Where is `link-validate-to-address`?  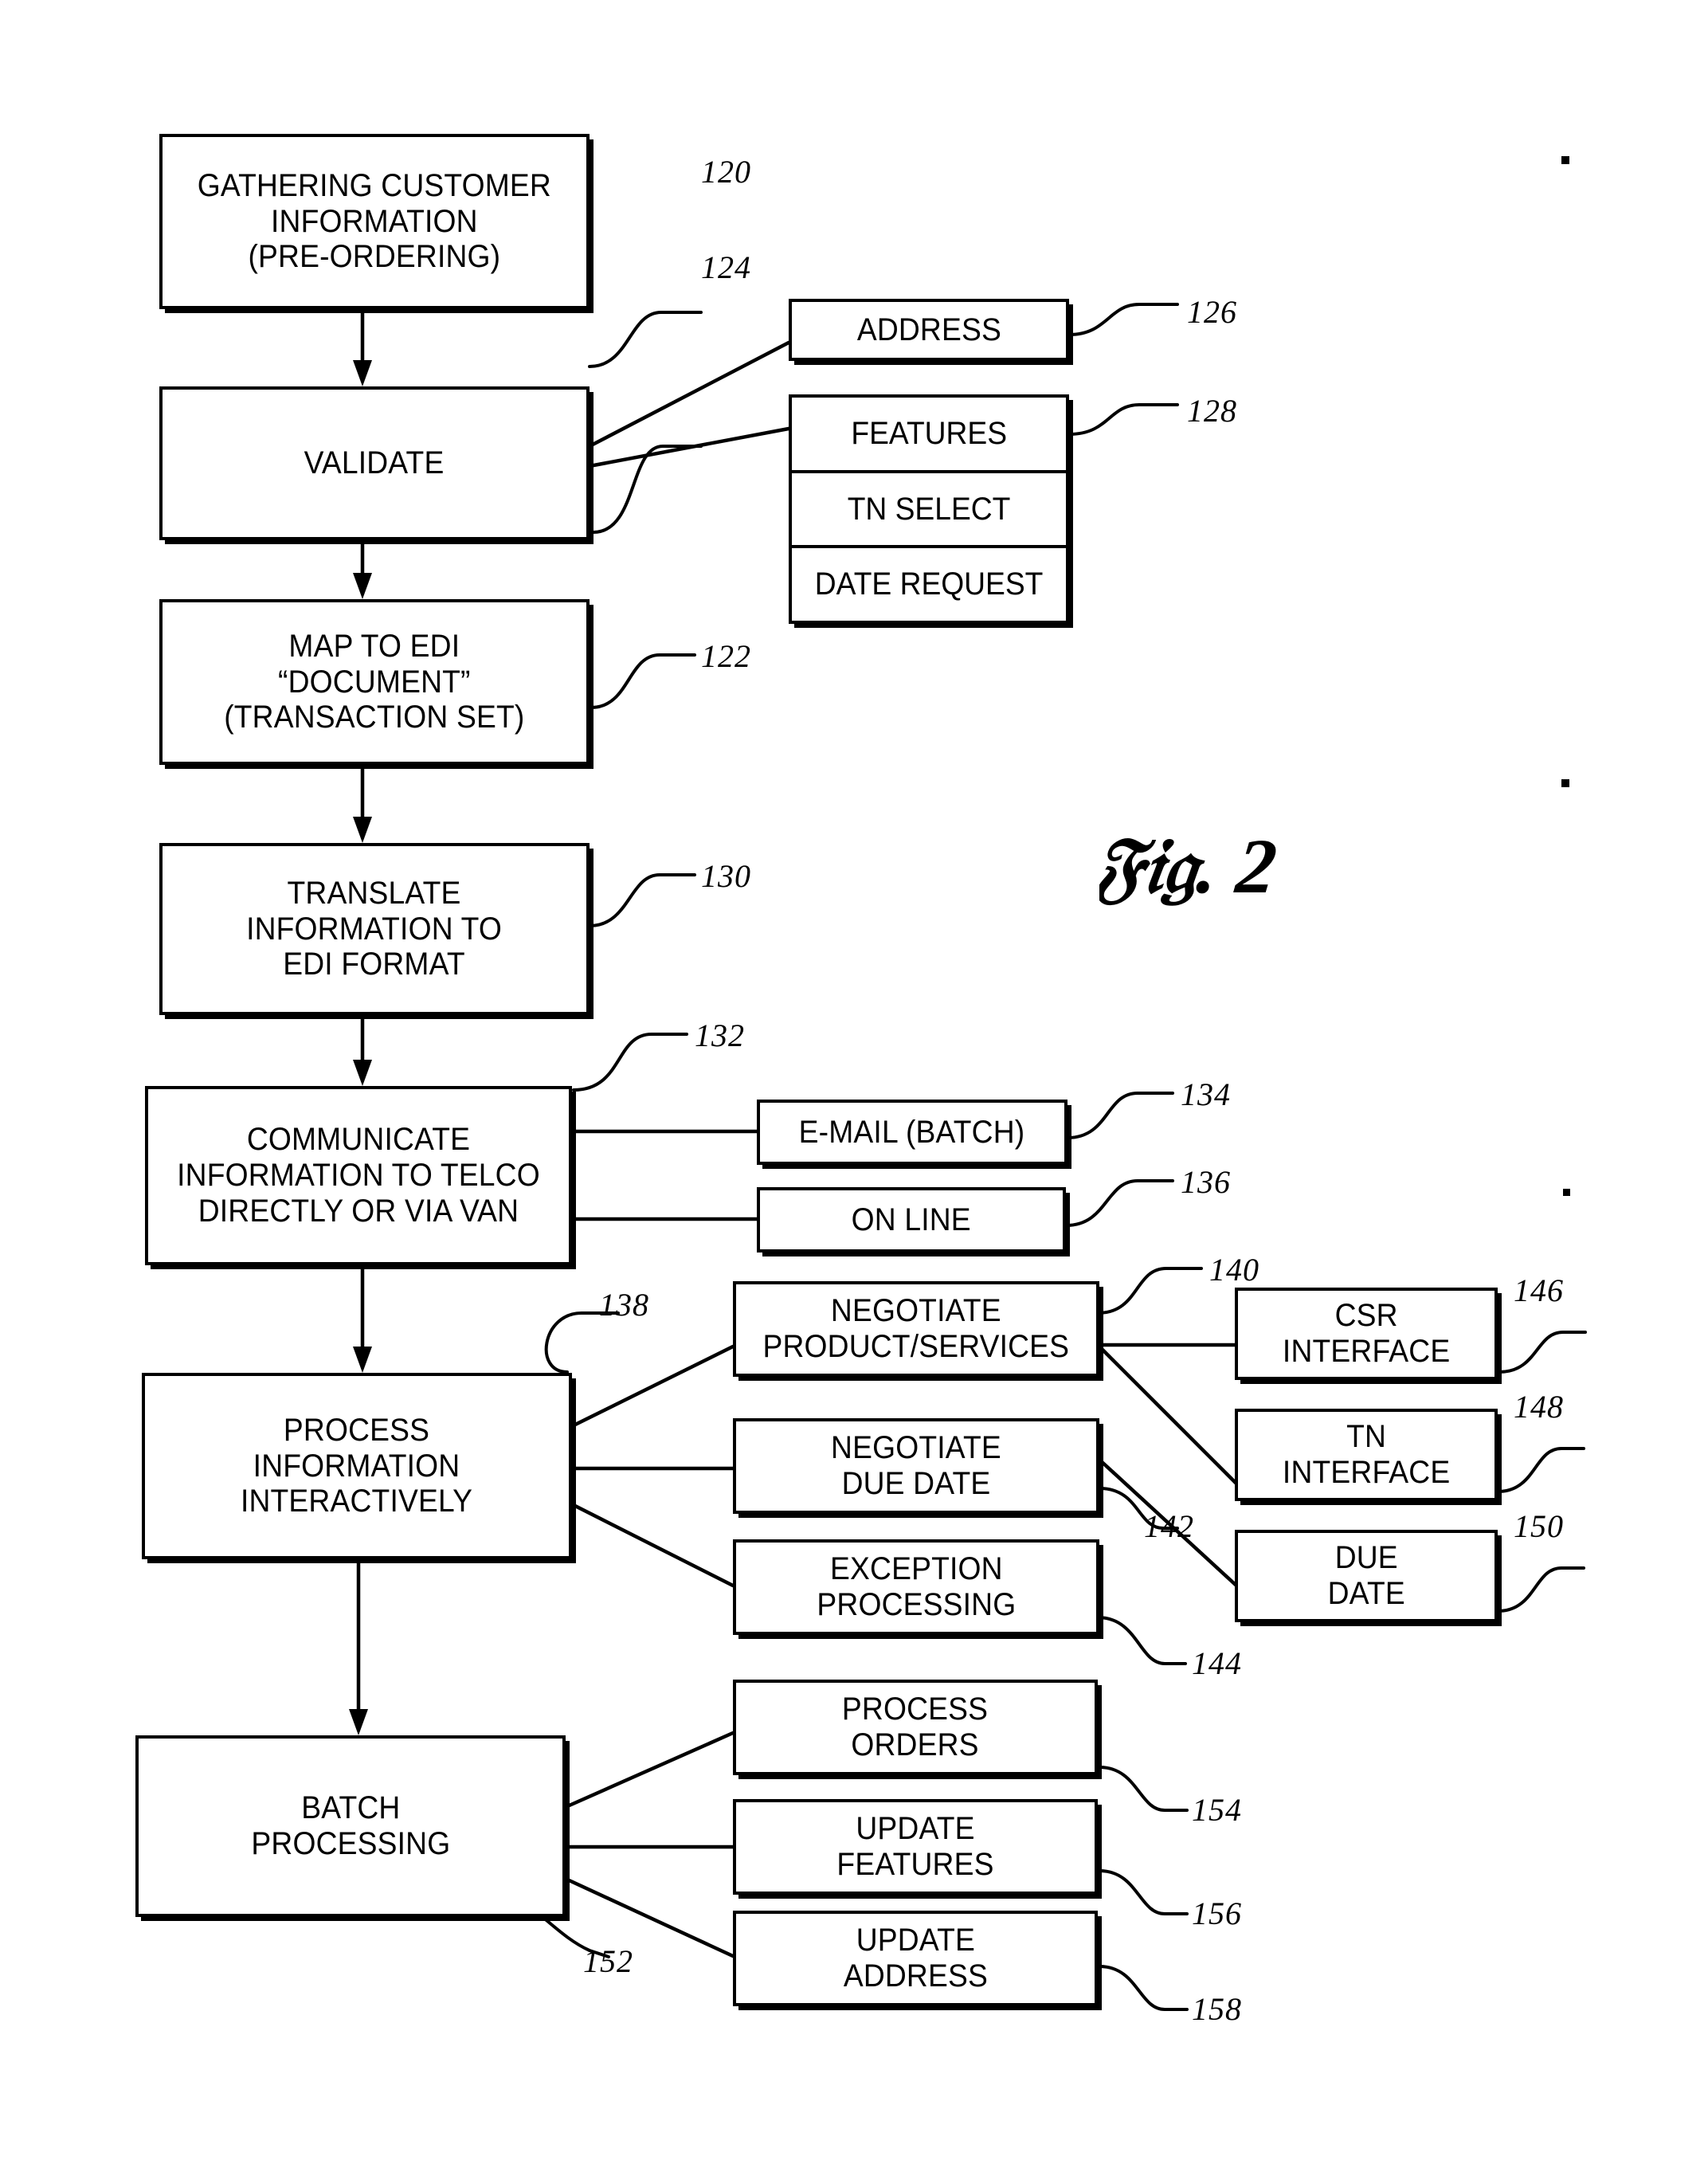
link-validate-to-address is located at coordinates (689, 394).